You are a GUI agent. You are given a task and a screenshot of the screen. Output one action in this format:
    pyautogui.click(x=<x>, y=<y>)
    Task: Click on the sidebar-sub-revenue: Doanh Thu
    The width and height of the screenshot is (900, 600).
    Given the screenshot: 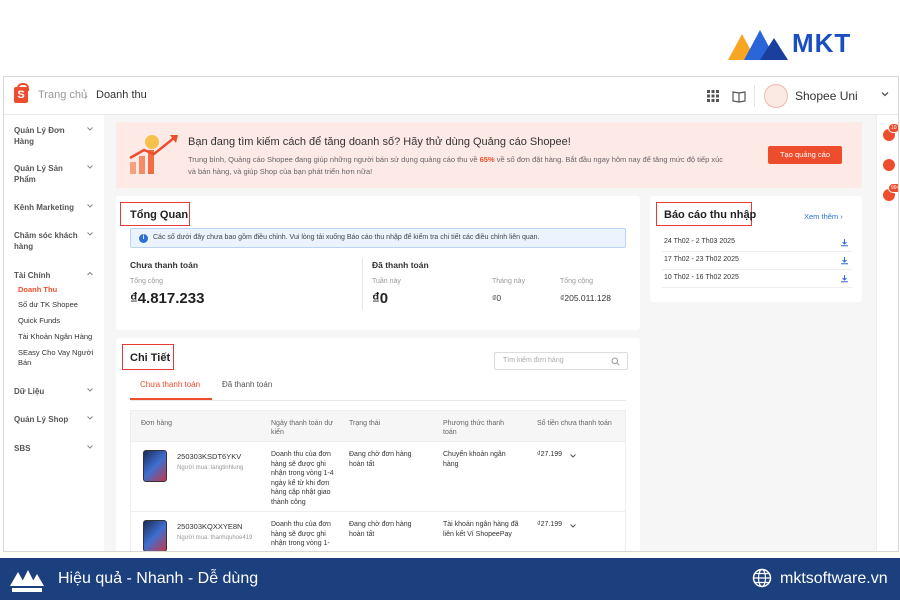 What is the action you would take?
    pyautogui.click(x=58, y=290)
    